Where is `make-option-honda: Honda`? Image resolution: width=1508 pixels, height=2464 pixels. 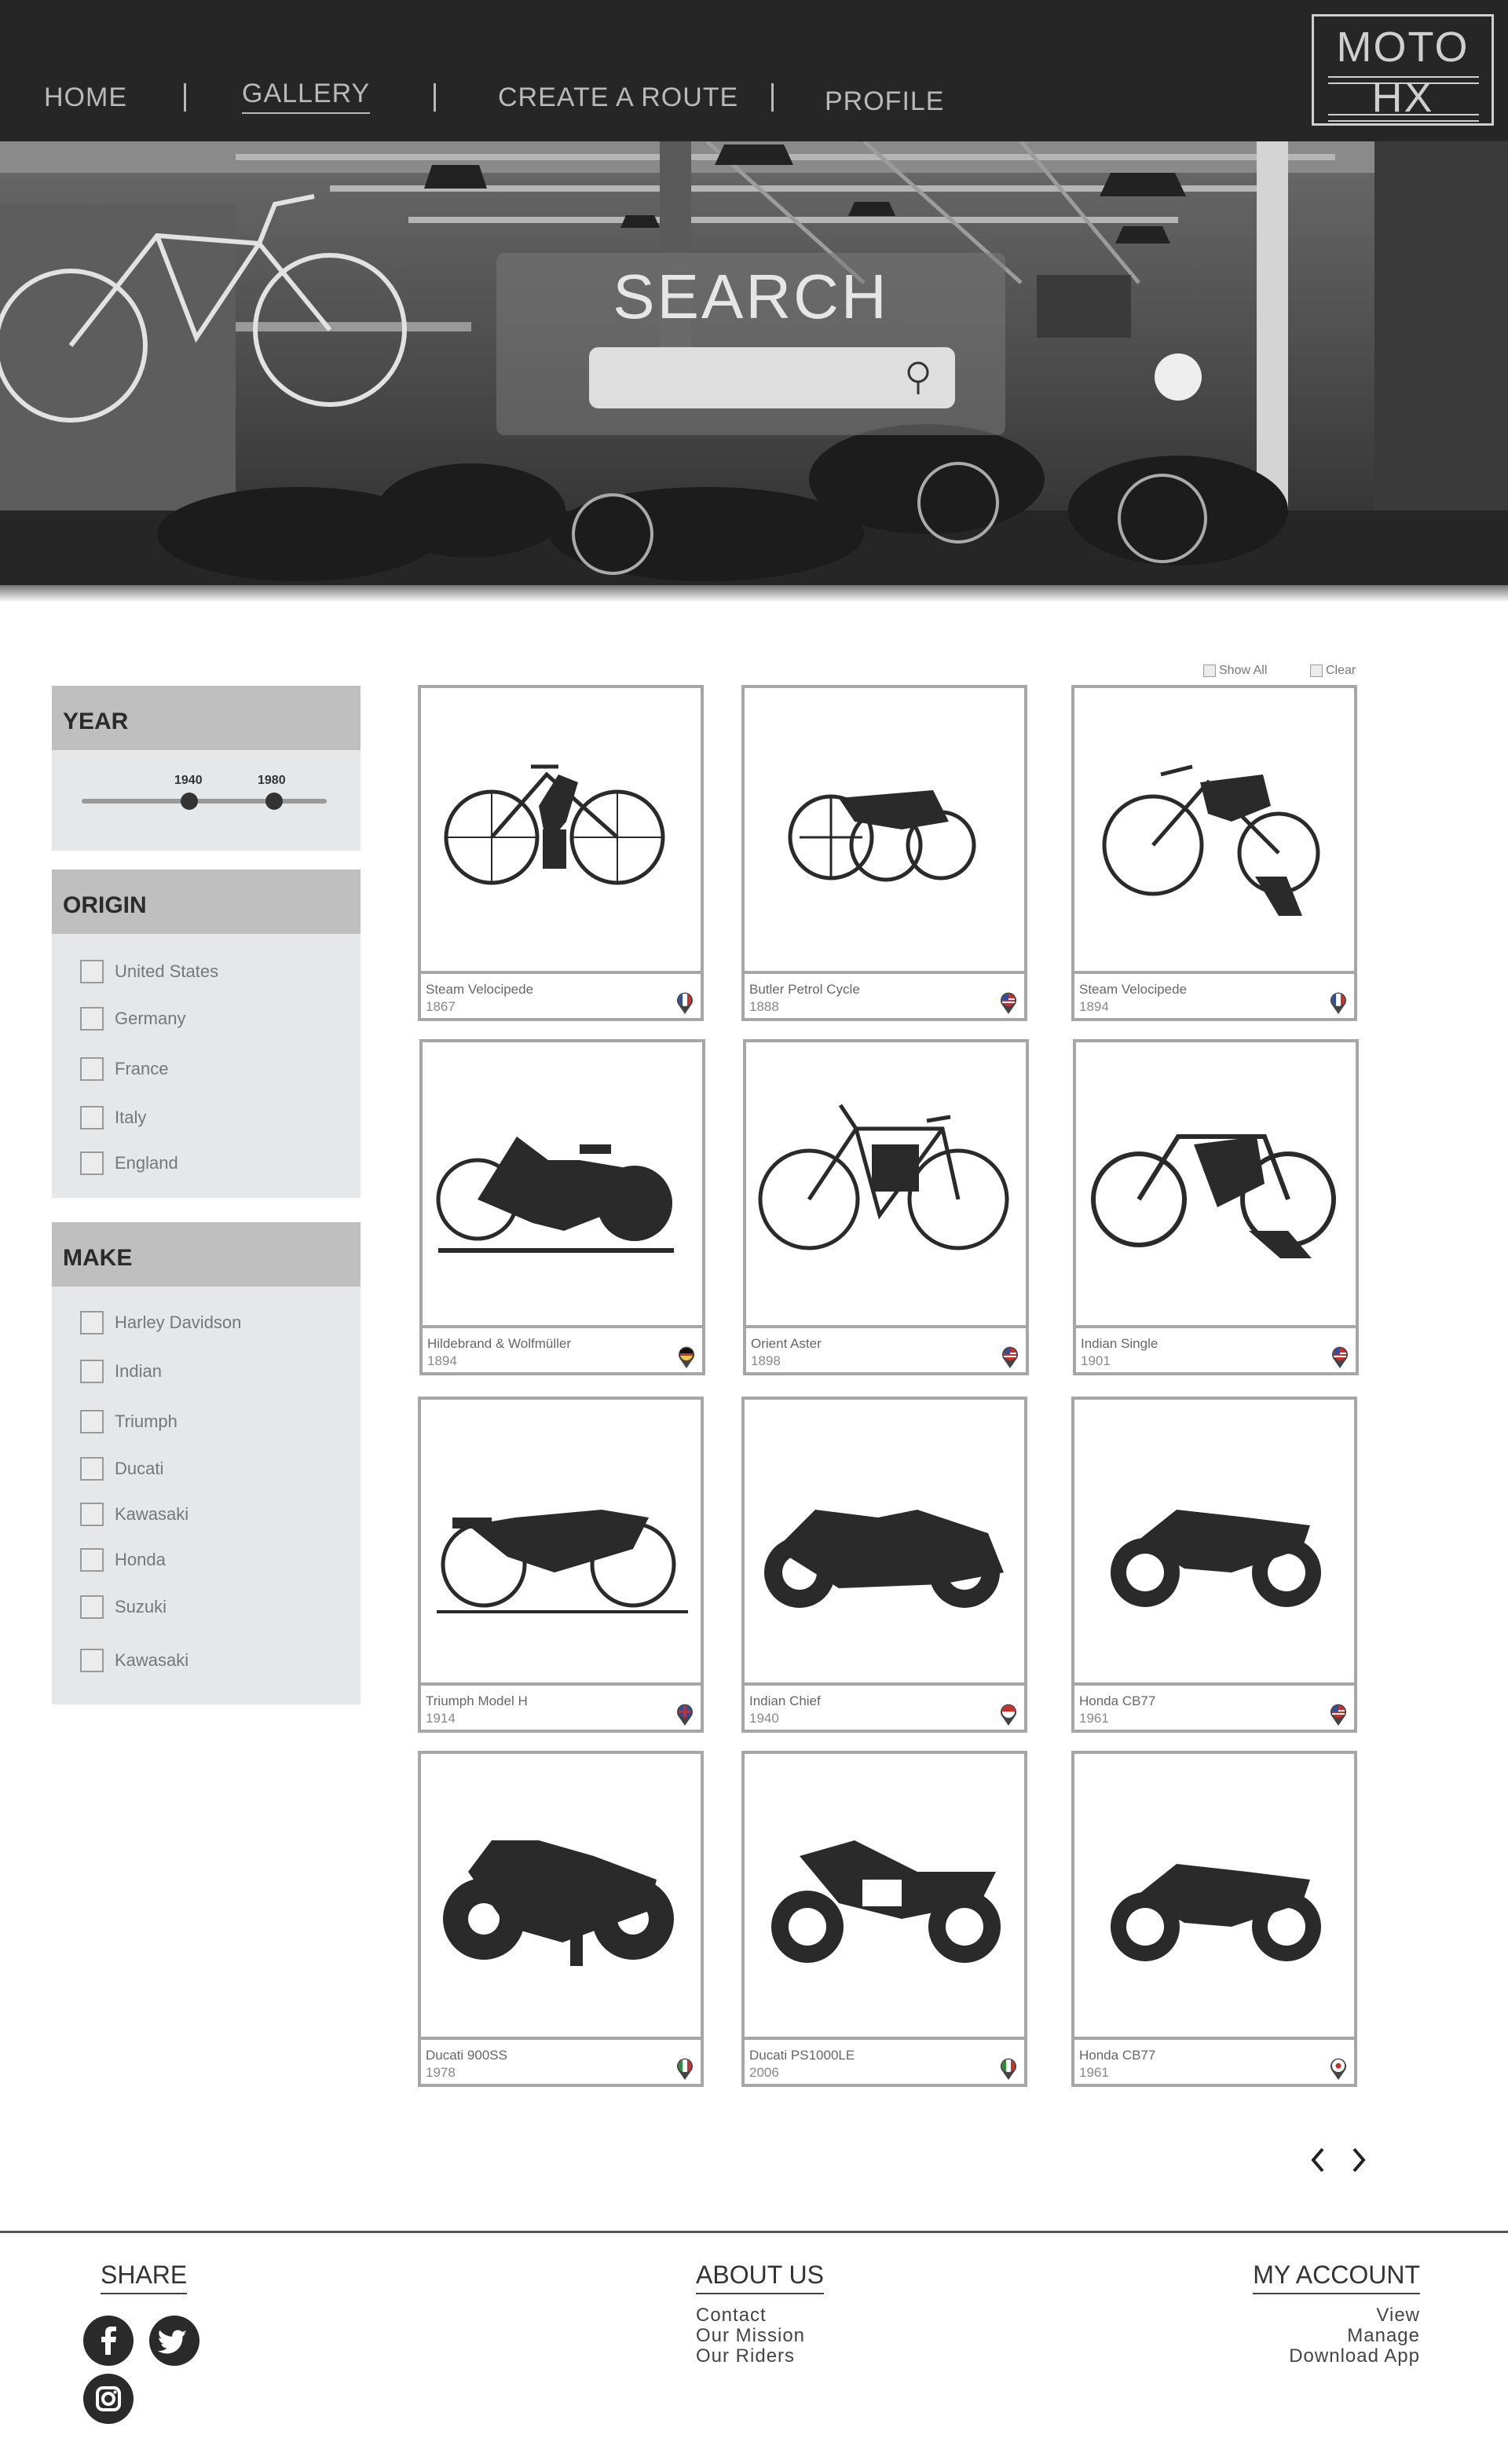
make-option-honda: Honda is located at coordinates (123, 1560).